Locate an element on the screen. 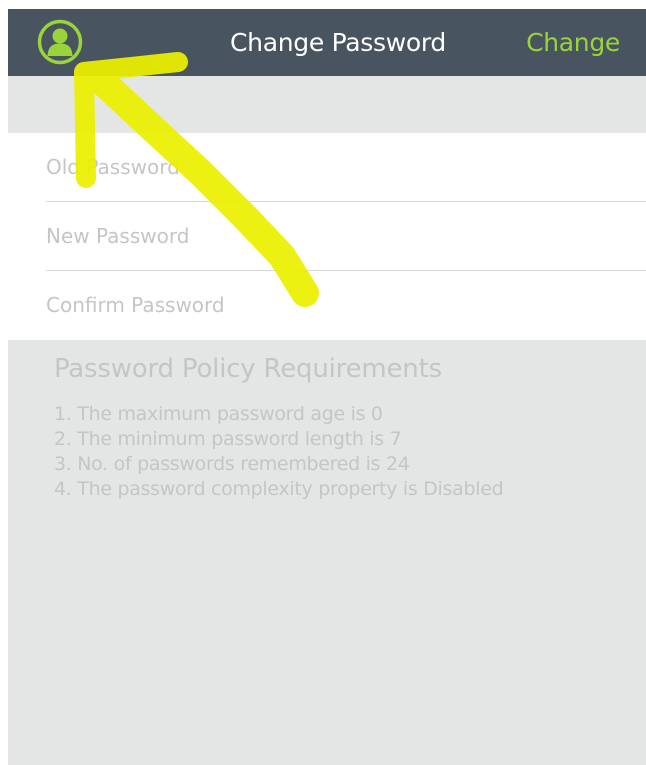 The height and width of the screenshot is (765, 646). policy-item: 3. No. of passwords remembered is 24 is located at coordinates (232, 464).